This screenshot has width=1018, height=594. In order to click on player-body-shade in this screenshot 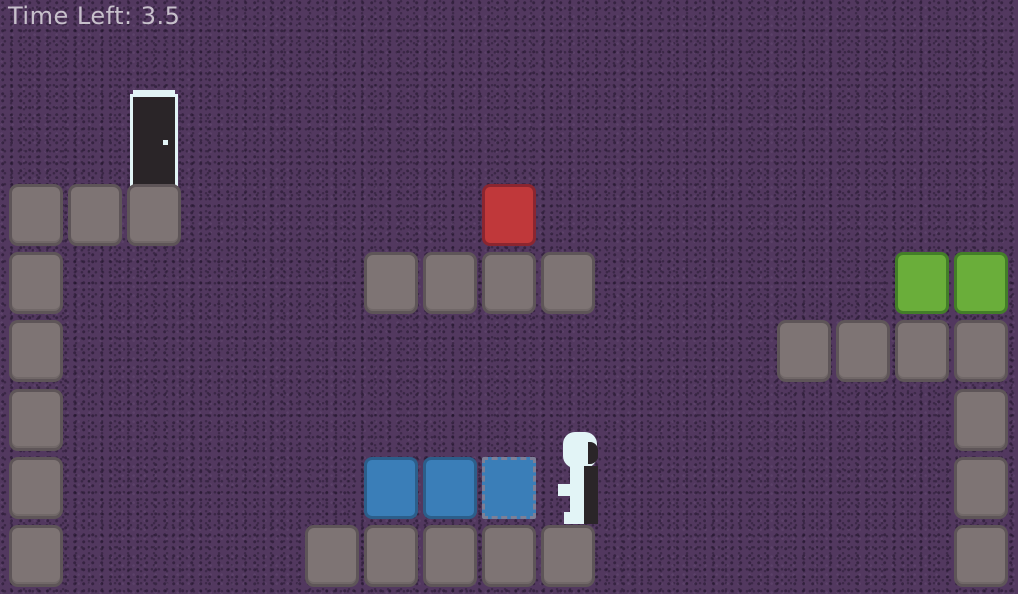, I will do `click(591, 495)`.